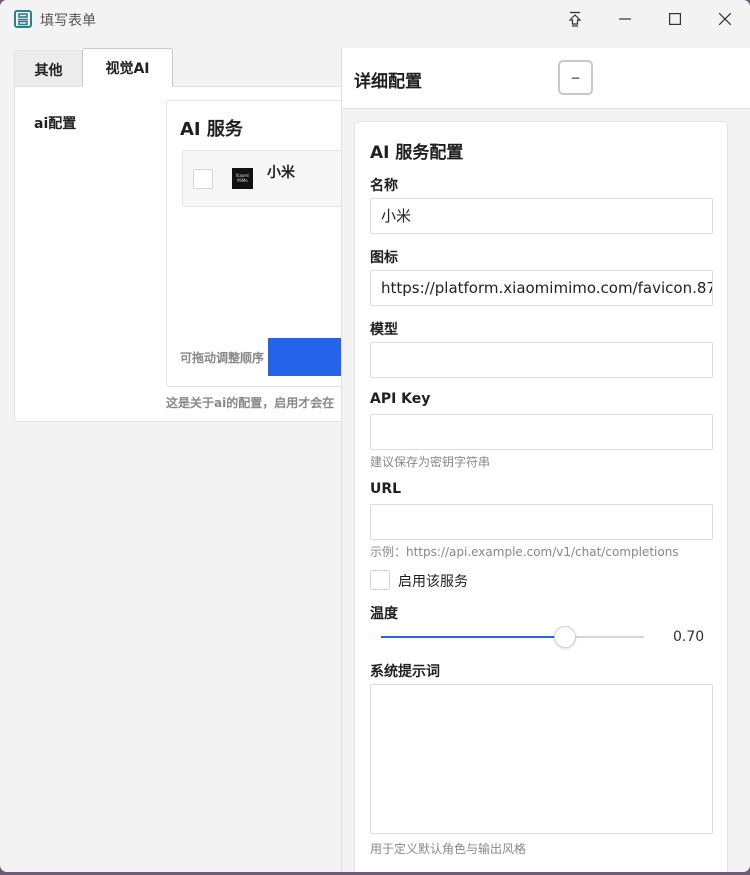 This screenshot has width=750, height=875. What do you see at coordinates (430, 462) in the screenshot?
I see `api-key-help: 建议保存为密钥字符串` at bounding box center [430, 462].